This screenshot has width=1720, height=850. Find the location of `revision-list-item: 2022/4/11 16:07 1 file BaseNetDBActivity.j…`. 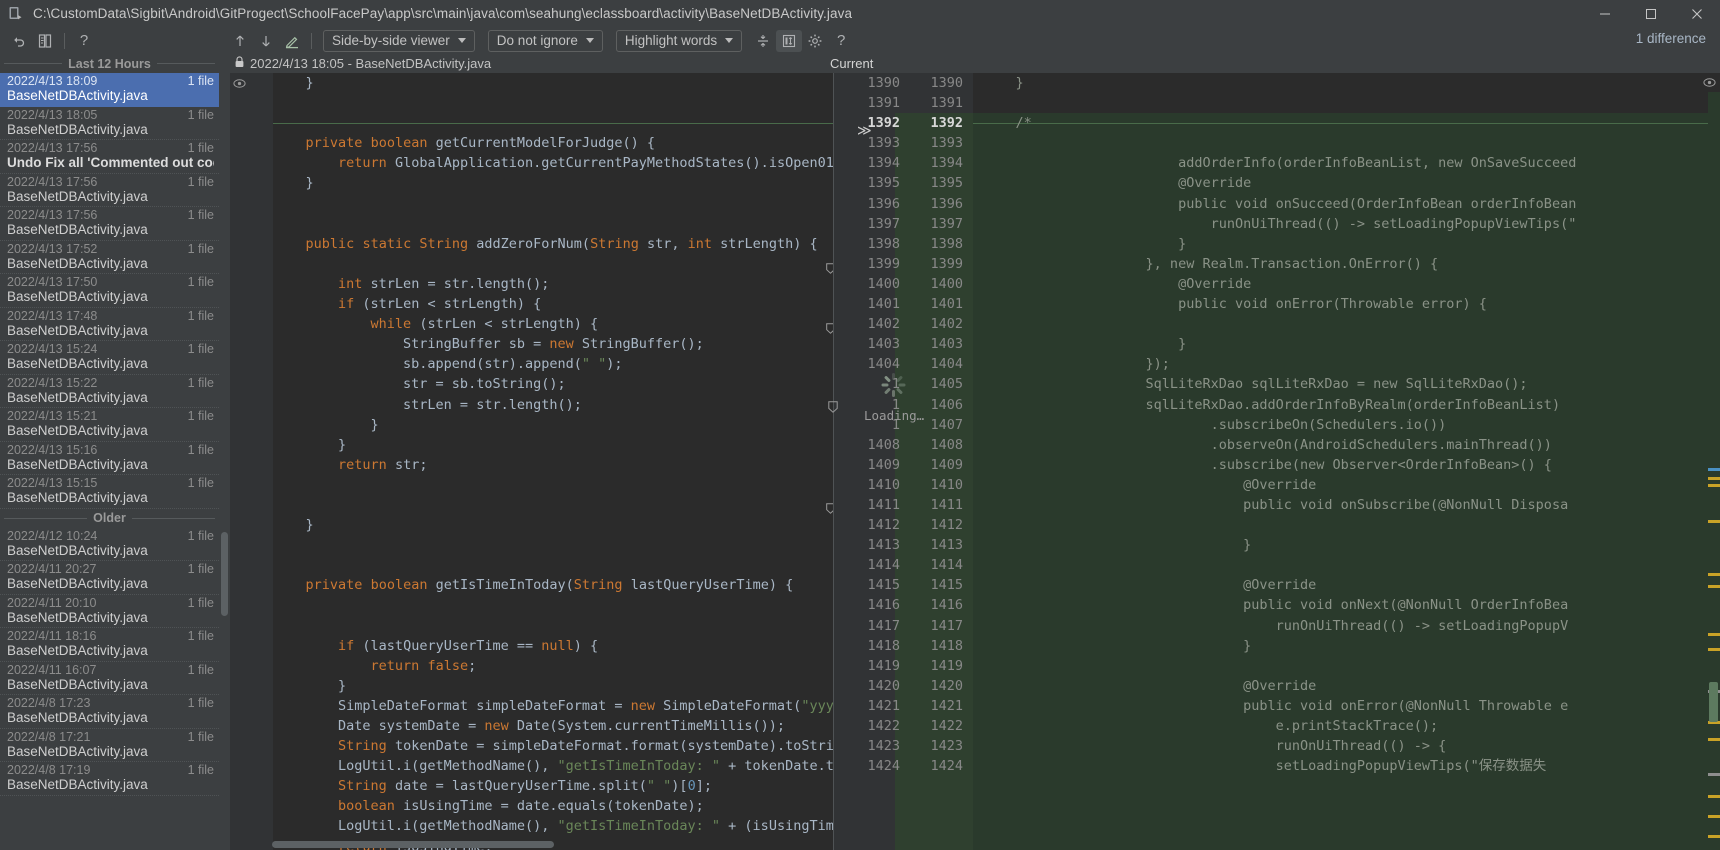

revision-list-item: 2022/4/11 16:07 1 file BaseNetDBActivity.j… is located at coordinates (109, 678).